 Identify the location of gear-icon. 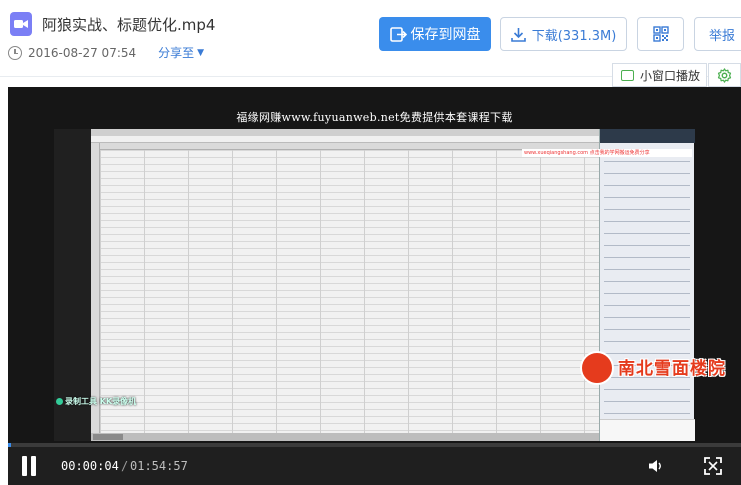
(724, 75).